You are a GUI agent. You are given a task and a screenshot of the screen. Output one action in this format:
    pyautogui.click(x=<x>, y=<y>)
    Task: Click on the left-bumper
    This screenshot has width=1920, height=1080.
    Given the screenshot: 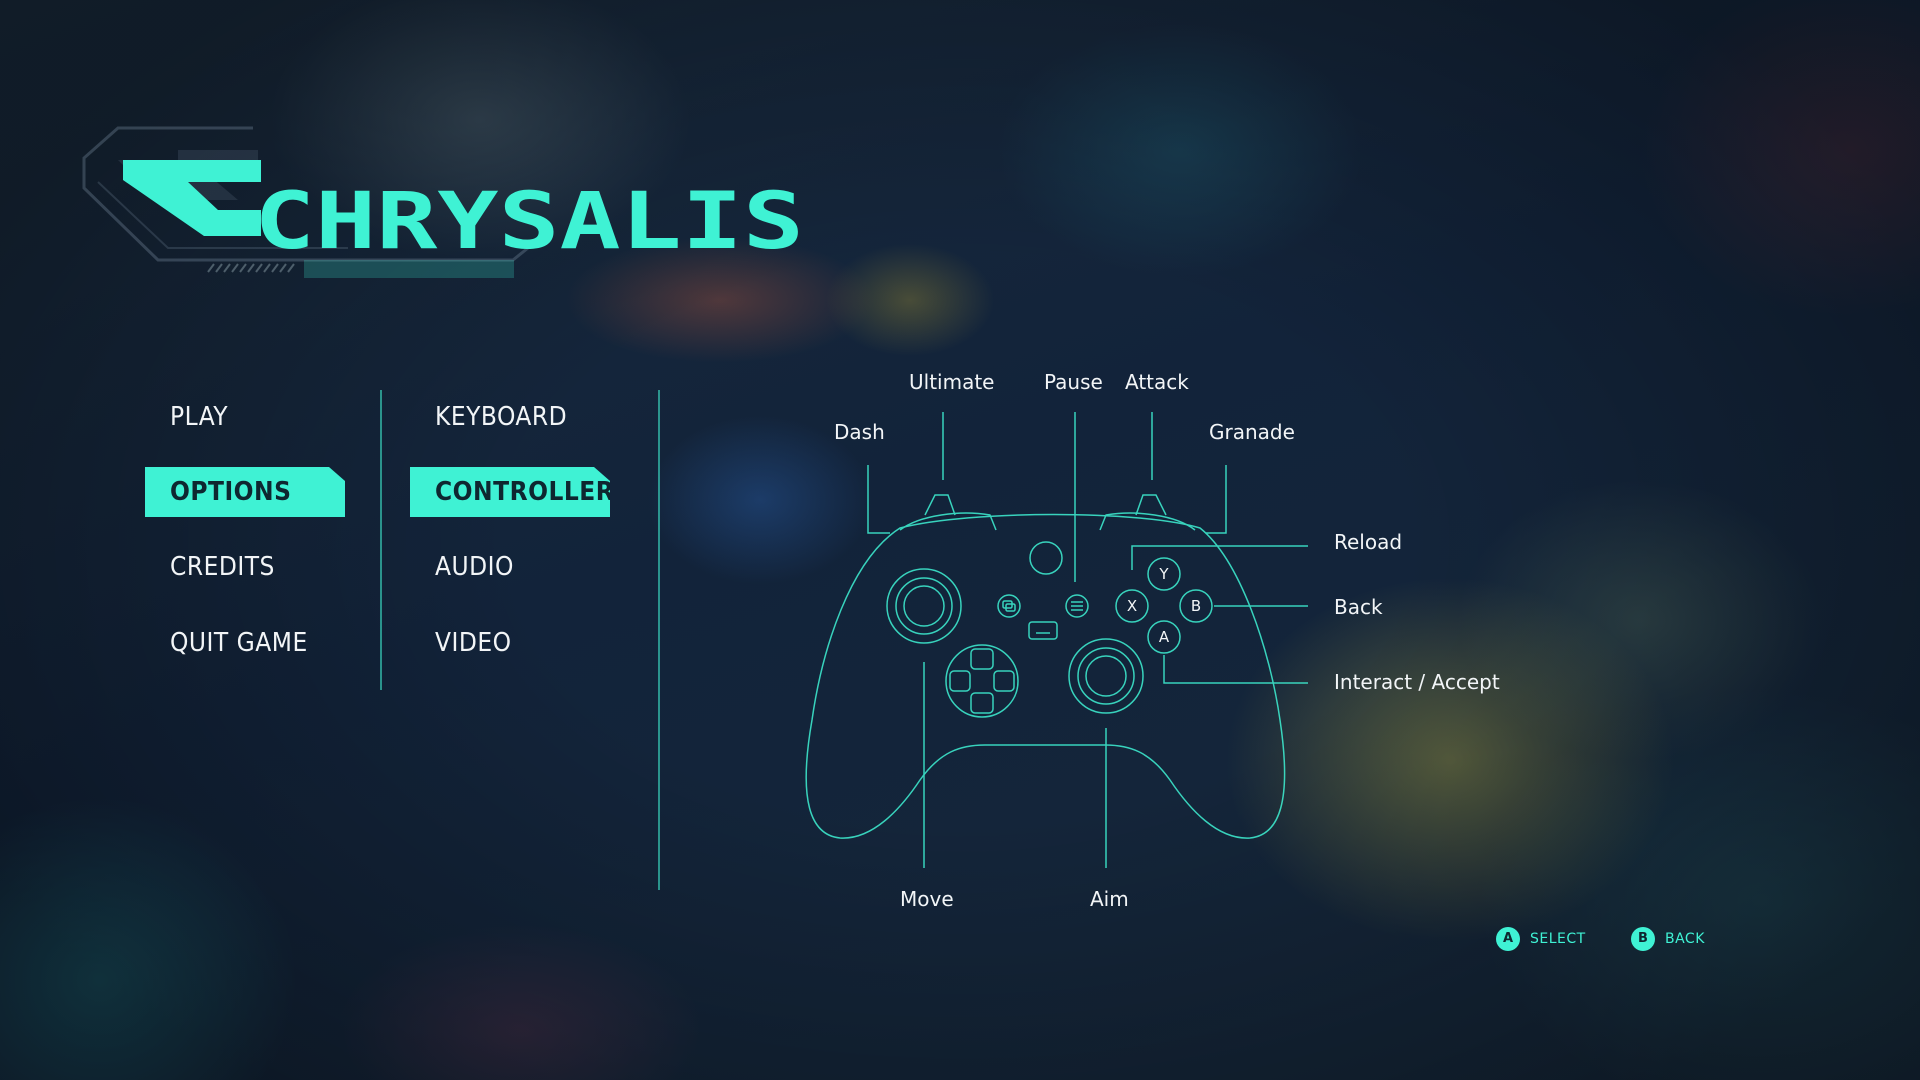 What is the action you would take?
    pyautogui.click(x=948, y=521)
    